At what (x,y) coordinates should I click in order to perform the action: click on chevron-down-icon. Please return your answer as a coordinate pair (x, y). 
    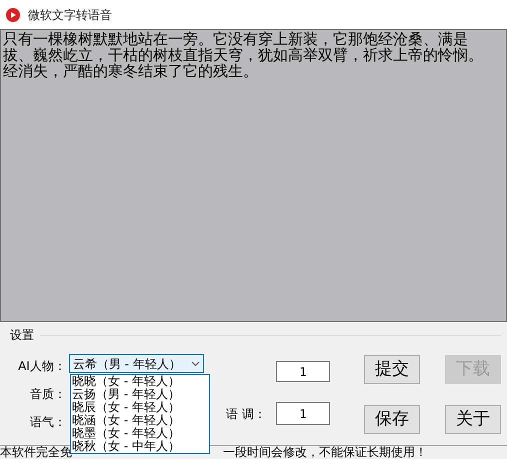
    Looking at the image, I should click on (195, 363).